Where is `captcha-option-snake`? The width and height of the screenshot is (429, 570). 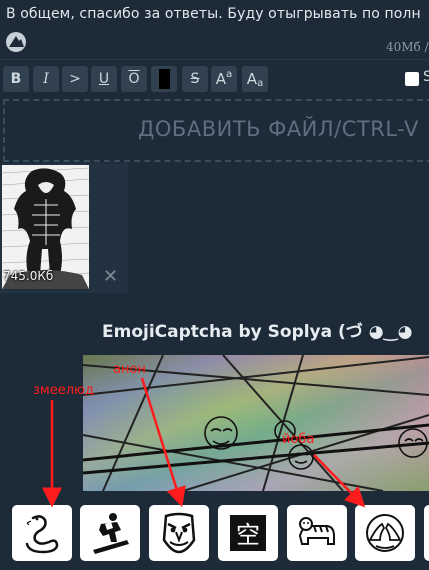
captcha-option-snake is located at coordinates (42, 533).